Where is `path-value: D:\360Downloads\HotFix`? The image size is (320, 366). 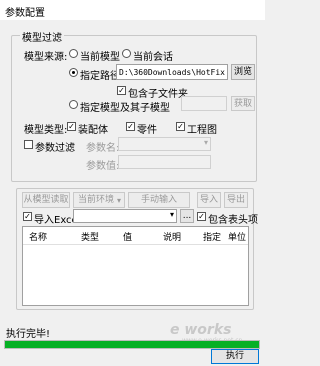 path-value: D:\360Downloads\HotFix is located at coordinates (172, 72).